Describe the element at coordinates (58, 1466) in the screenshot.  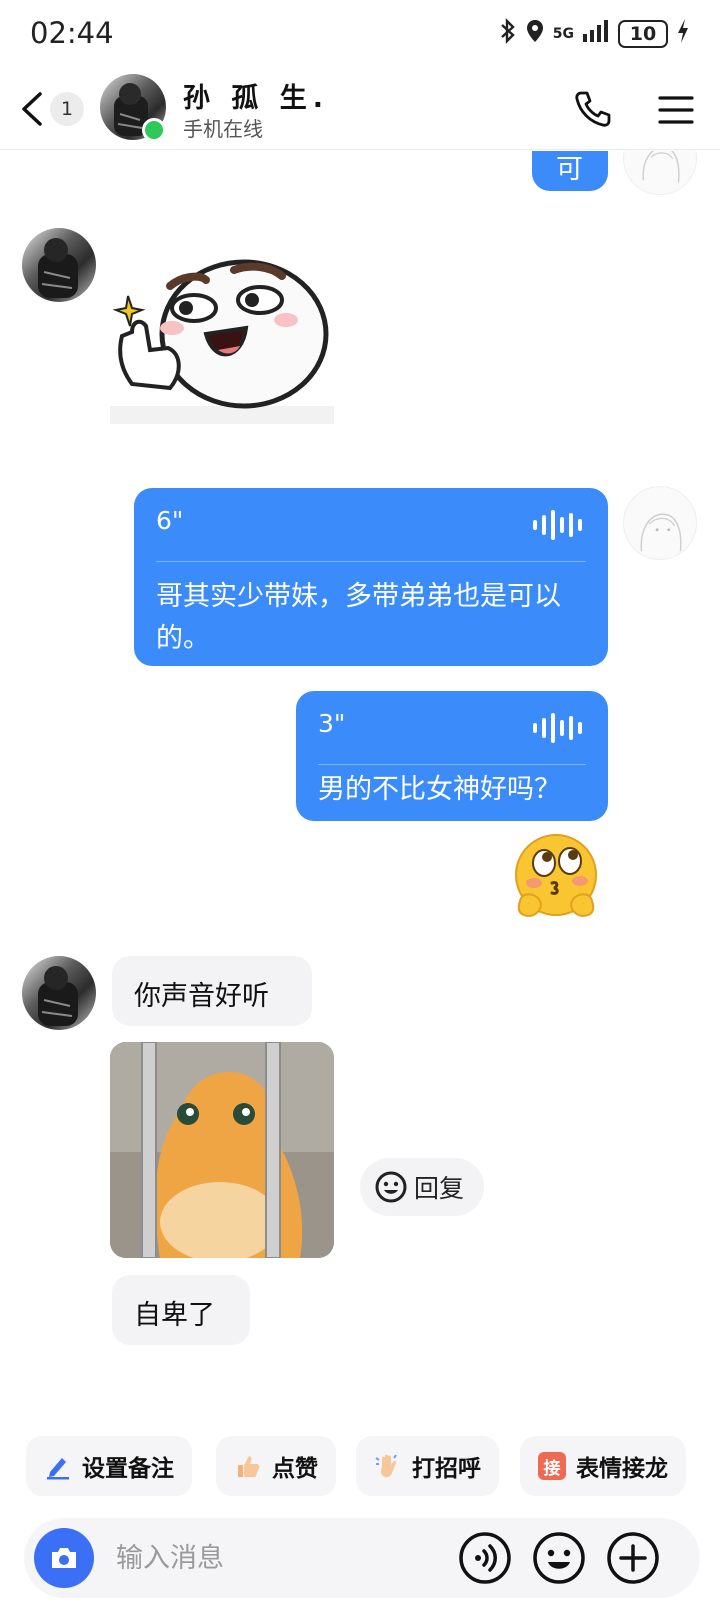
I see `pen-icon` at that location.